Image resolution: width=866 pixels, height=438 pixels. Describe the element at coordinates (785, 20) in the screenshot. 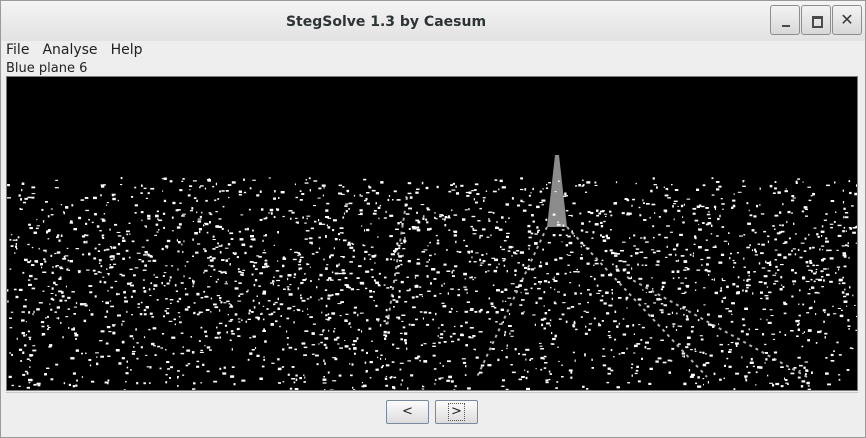

I see `minimize-button` at that location.